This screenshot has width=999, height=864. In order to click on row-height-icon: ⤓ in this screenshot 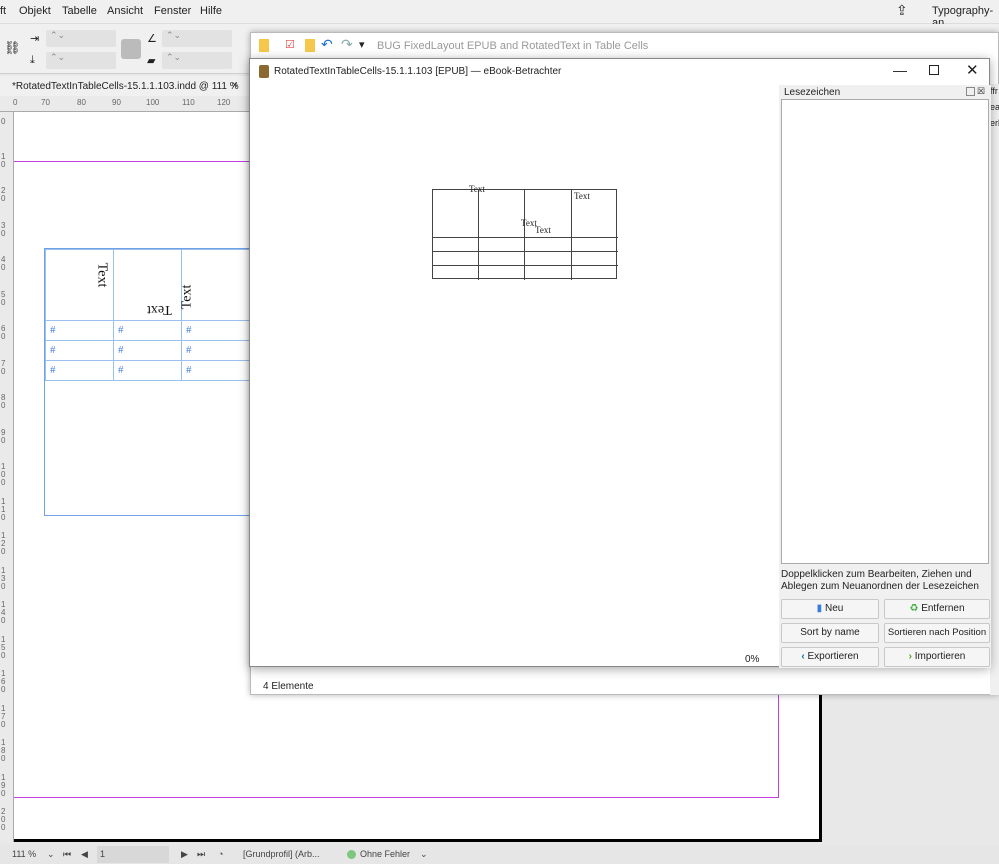, I will do `click(32, 60)`.